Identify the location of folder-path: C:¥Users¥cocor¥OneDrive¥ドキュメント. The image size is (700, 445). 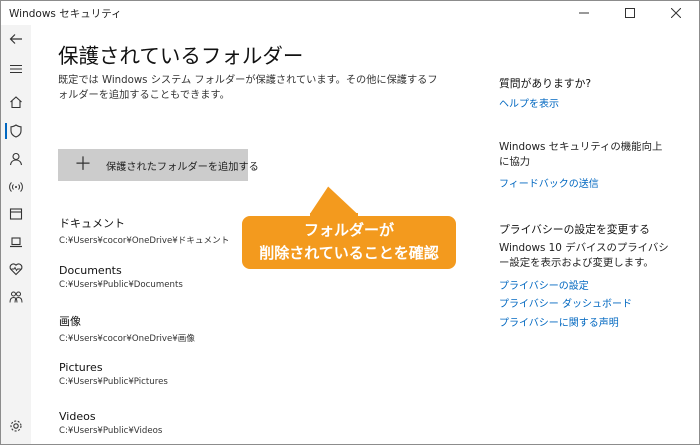
(144, 241).